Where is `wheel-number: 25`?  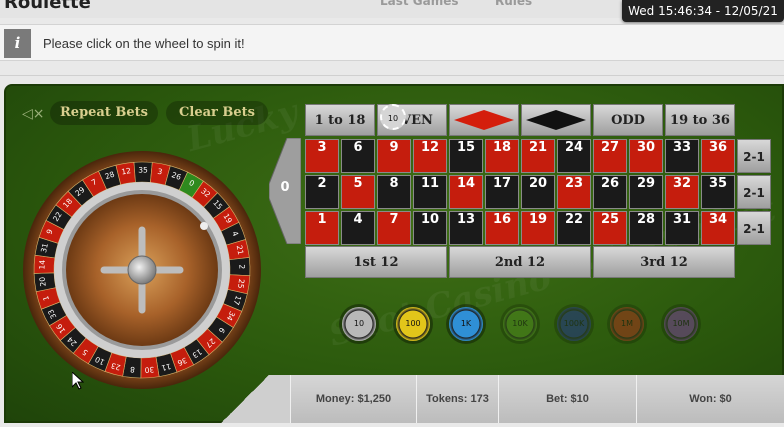
wheel-number: 25 is located at coordinates (241, 283).